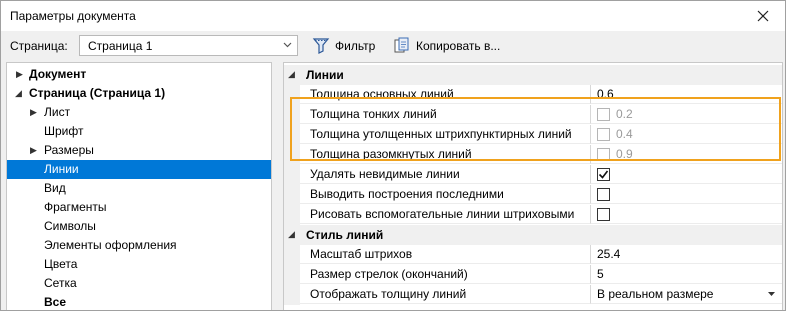  I want to click on property-name: Толщина основных линий, so click(445, 94).